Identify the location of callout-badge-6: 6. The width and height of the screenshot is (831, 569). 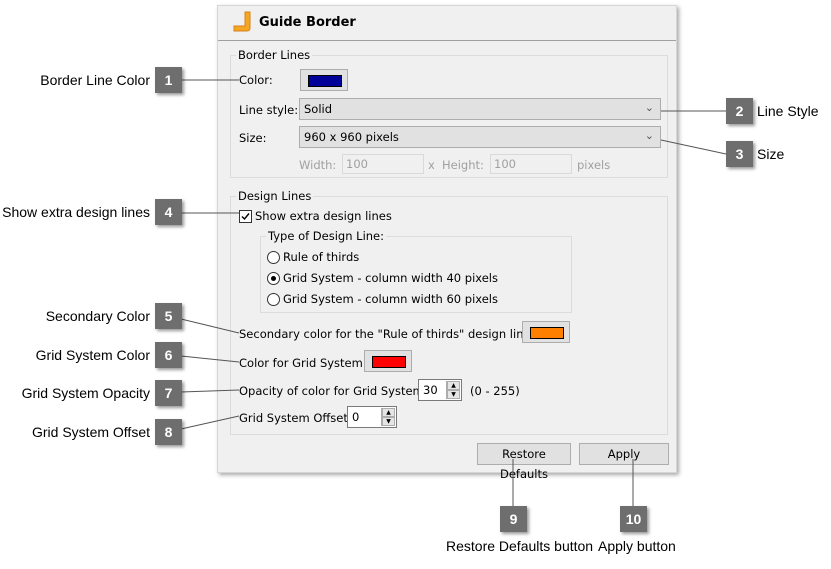
(168, 355).